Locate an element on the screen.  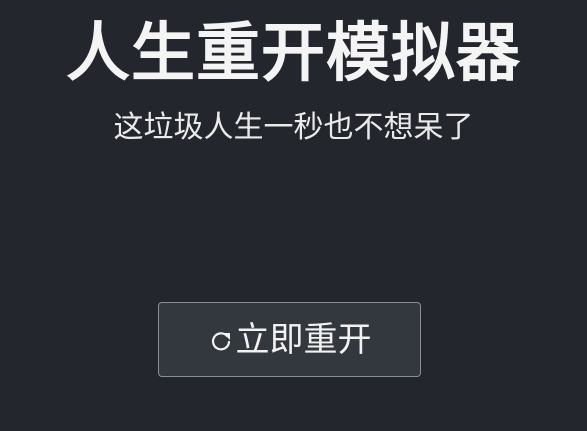
game-title: 人生重开模拟器 is located at coordinates (293, 54).